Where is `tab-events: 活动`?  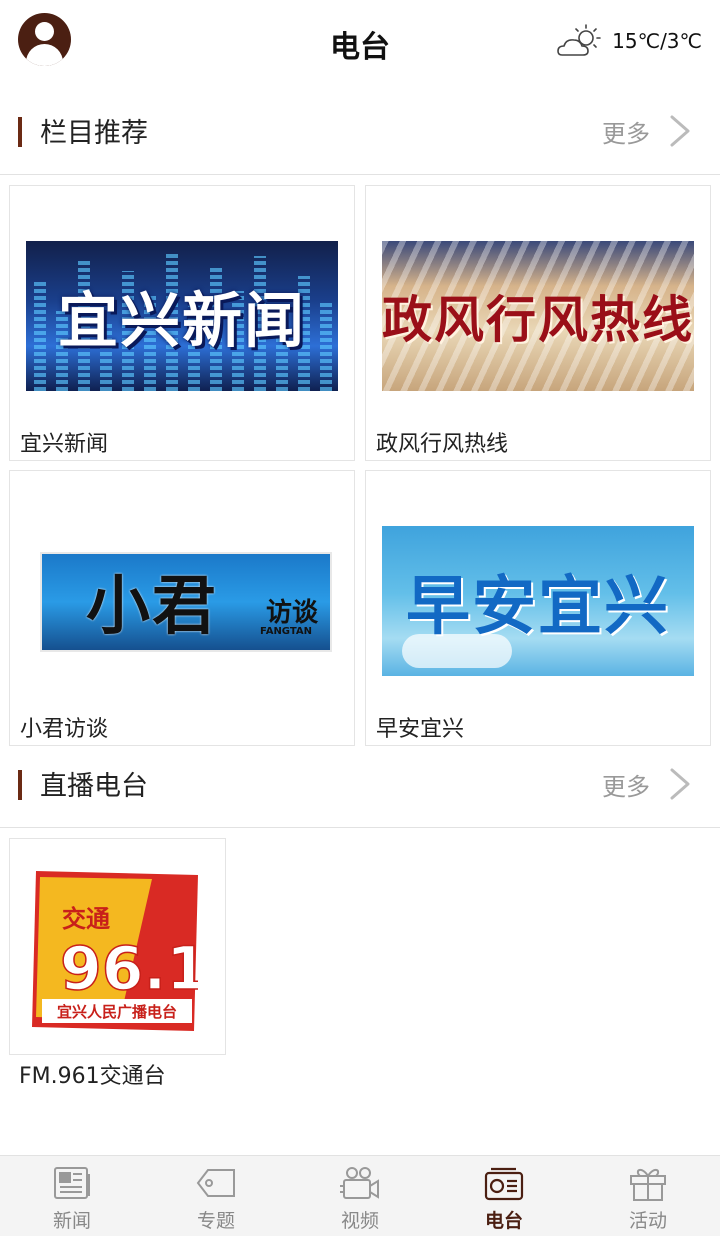
tab-events: 活动 is located at coordinates (648, 1196).